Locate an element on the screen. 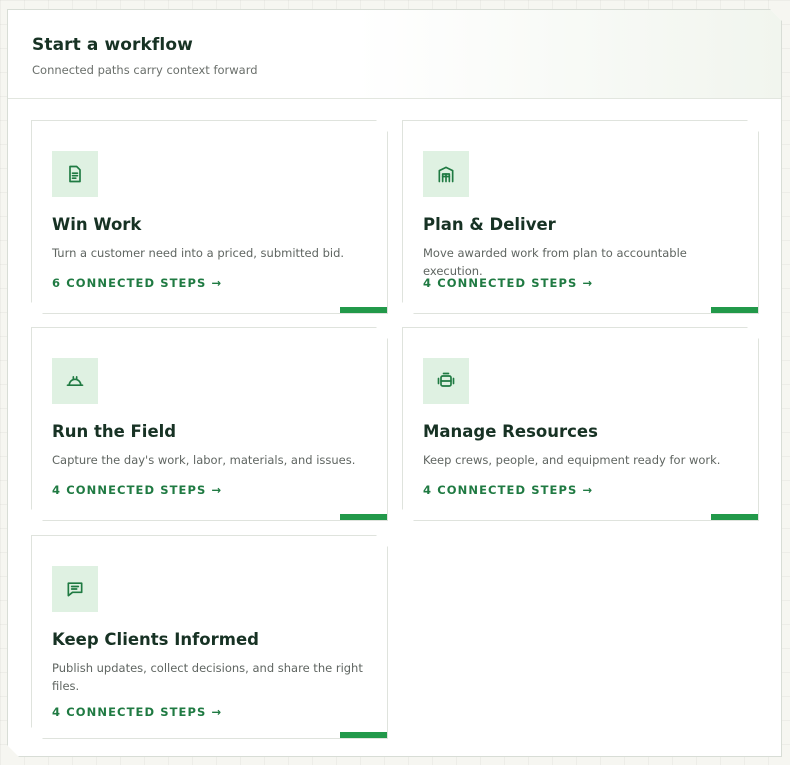 Image resolution: width=790 pixels, height=765 pixels. panel-title: Start a workflow is located at coordinates (112, 45).